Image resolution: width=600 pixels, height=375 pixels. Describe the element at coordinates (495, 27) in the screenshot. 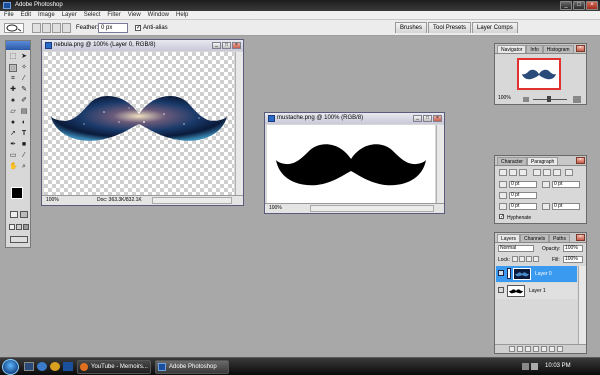

I see `tab-layer-comps: Layer Comps` at that location.